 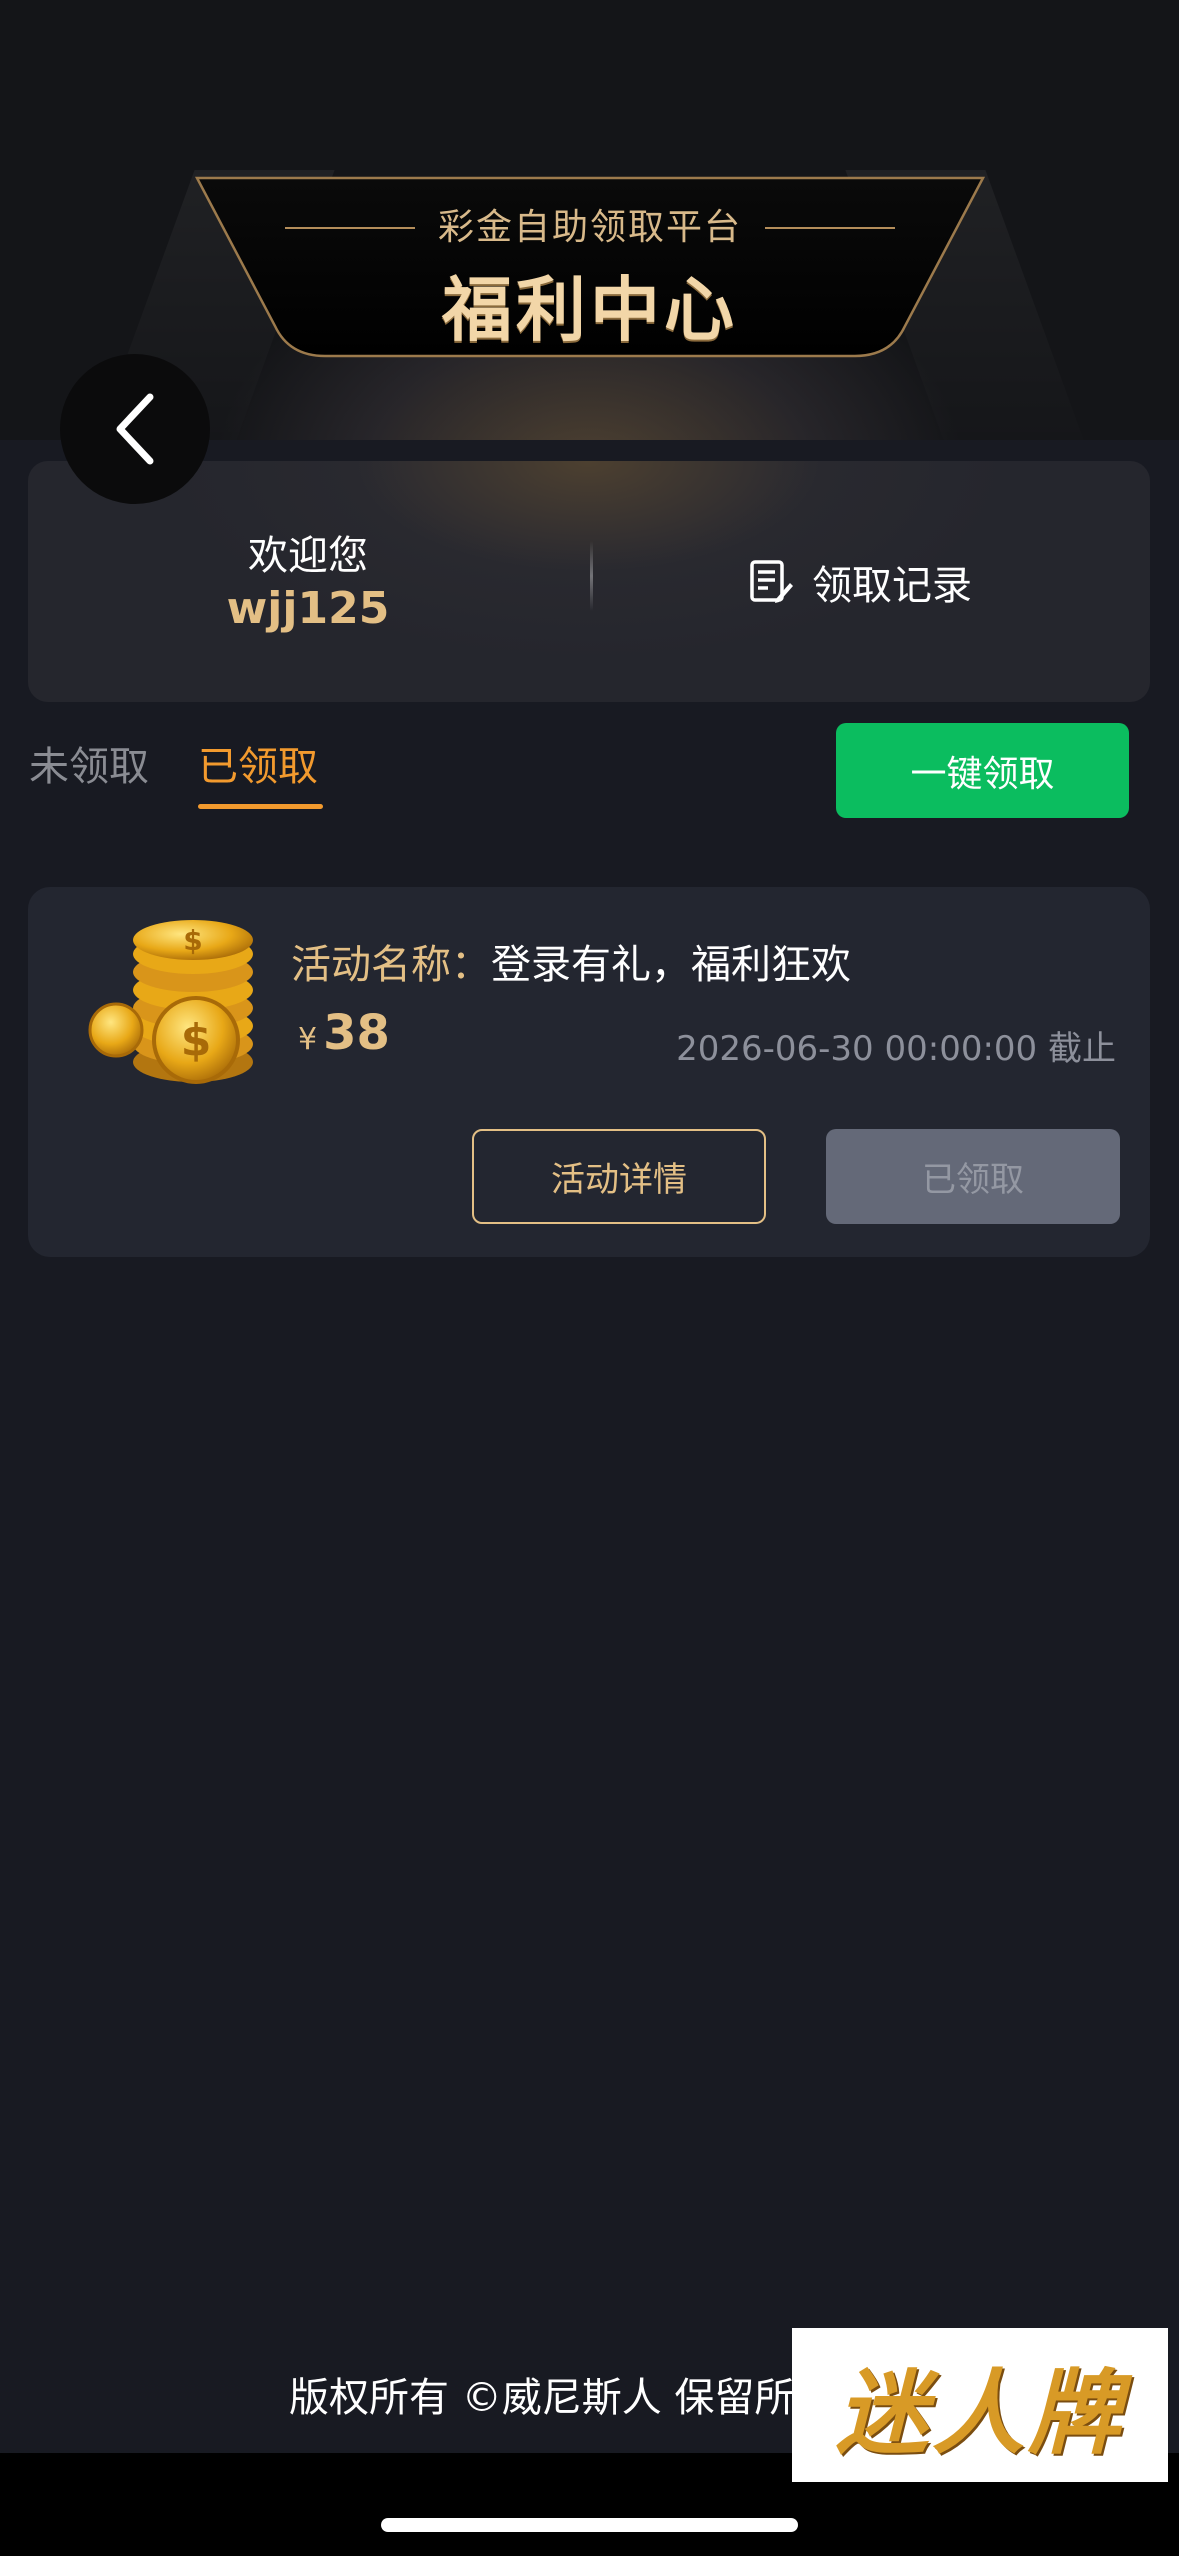 What do you see at coordinates (89, 763) in the screenshot?
I see `tab-unclaimed: 未领取` at bounding box center [89, 763].